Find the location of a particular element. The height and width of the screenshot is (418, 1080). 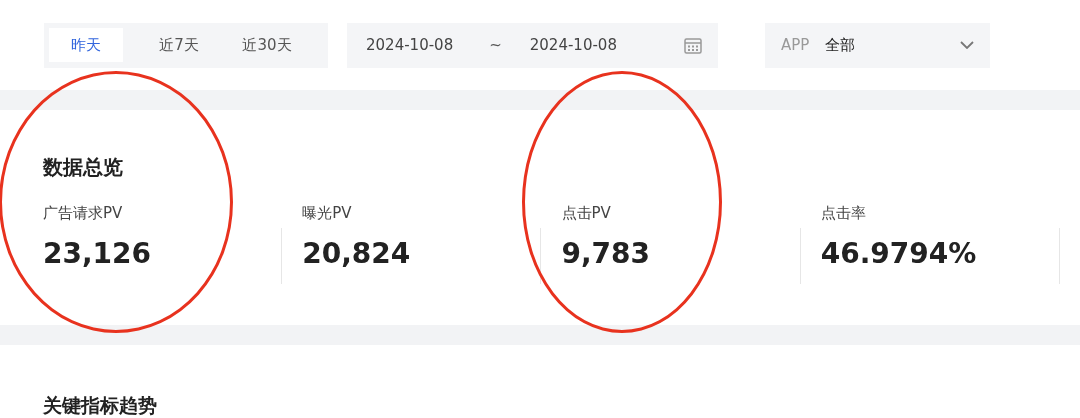

stat-label: 曝光PV is located at coordinates (327, 213).